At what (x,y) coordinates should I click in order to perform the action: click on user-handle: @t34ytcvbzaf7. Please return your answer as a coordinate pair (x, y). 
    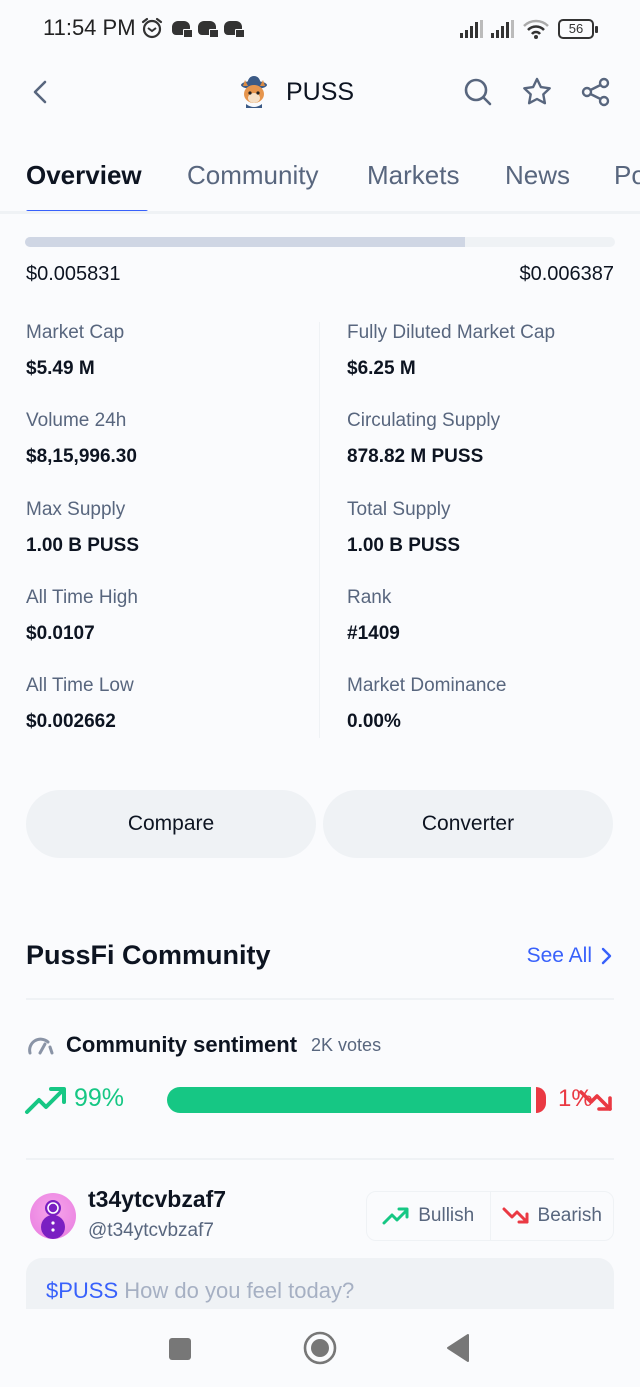
    Looking at the image, I should click on (151, 1230).